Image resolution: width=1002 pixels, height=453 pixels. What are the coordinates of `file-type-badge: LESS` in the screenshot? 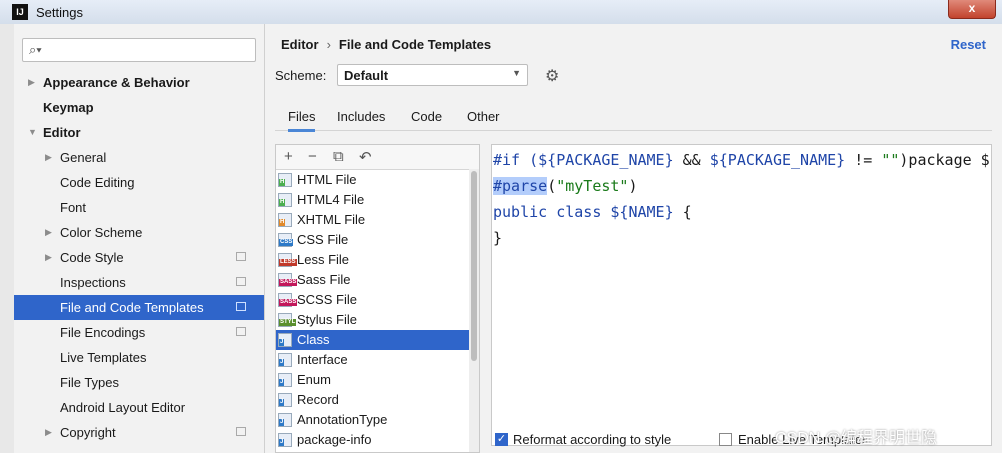 It's located at (288, 262).